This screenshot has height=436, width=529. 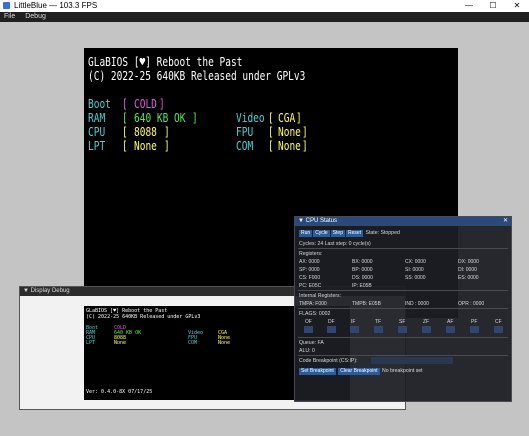 I want to click on flag-zf-checkbox, so click(x=426, y=329).